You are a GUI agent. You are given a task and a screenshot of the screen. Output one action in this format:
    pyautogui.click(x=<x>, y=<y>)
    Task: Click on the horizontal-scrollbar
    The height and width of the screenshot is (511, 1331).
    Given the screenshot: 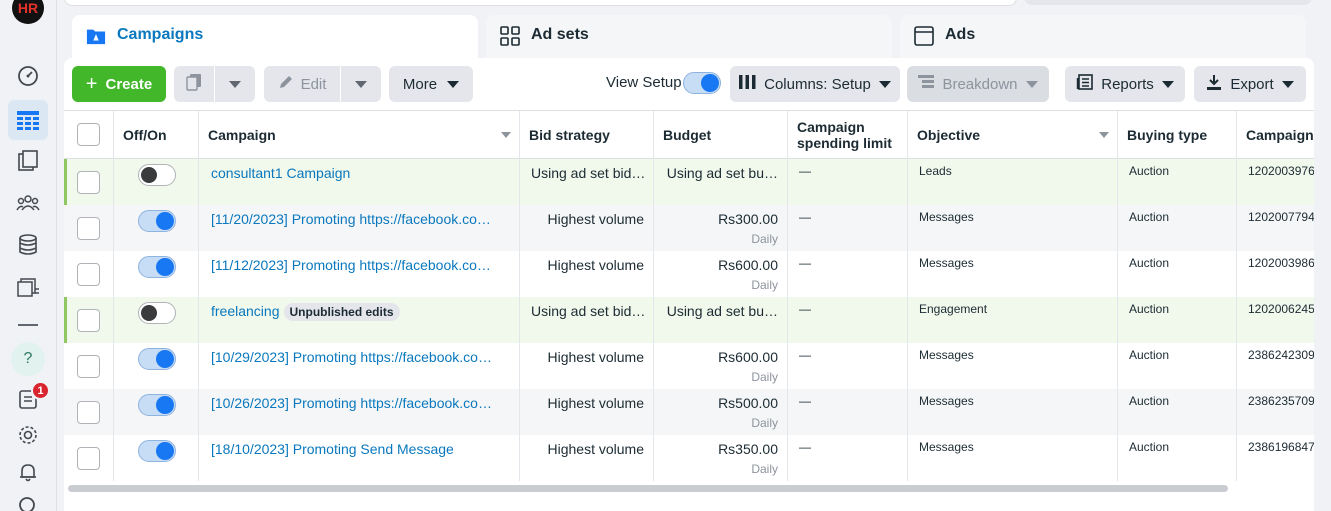 What is the action you would take?
    pyautogui.click(x=648, y=488)
    